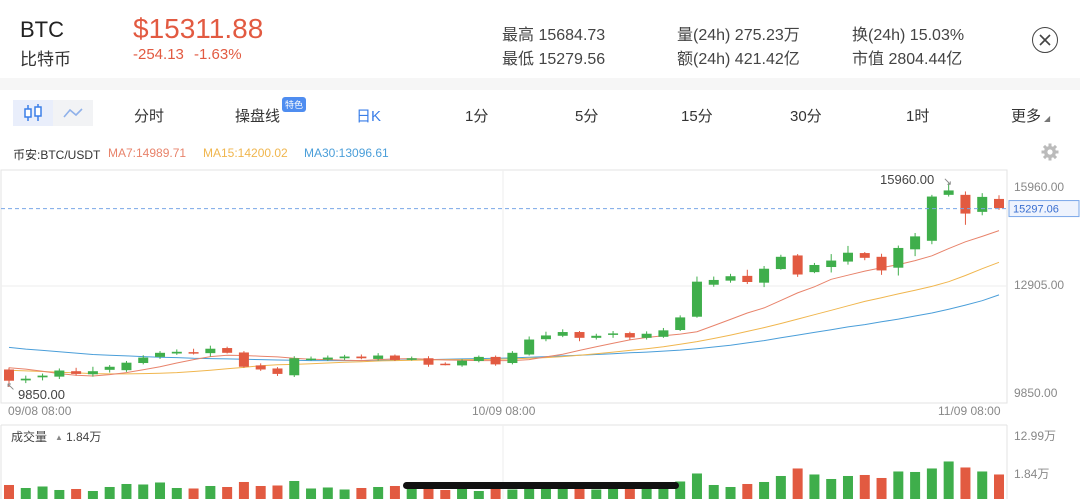 Image resolution: width=1080 pixels, height=499 pixels. Describe the element at coordinates (1036, 210) in the screenshot. I see `current-price-label: 15297.06` at that location.